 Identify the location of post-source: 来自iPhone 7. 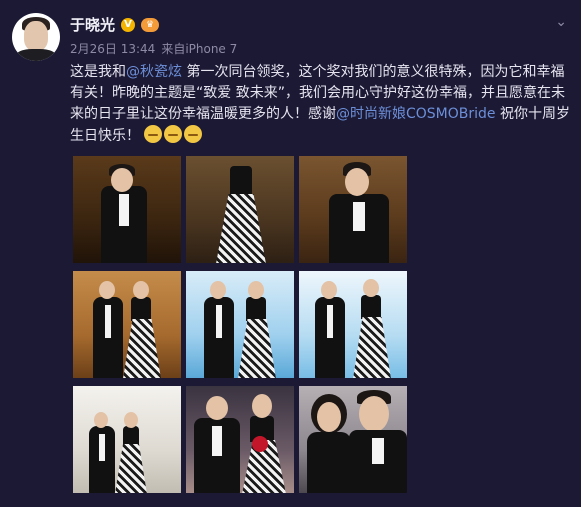
(199, 49).